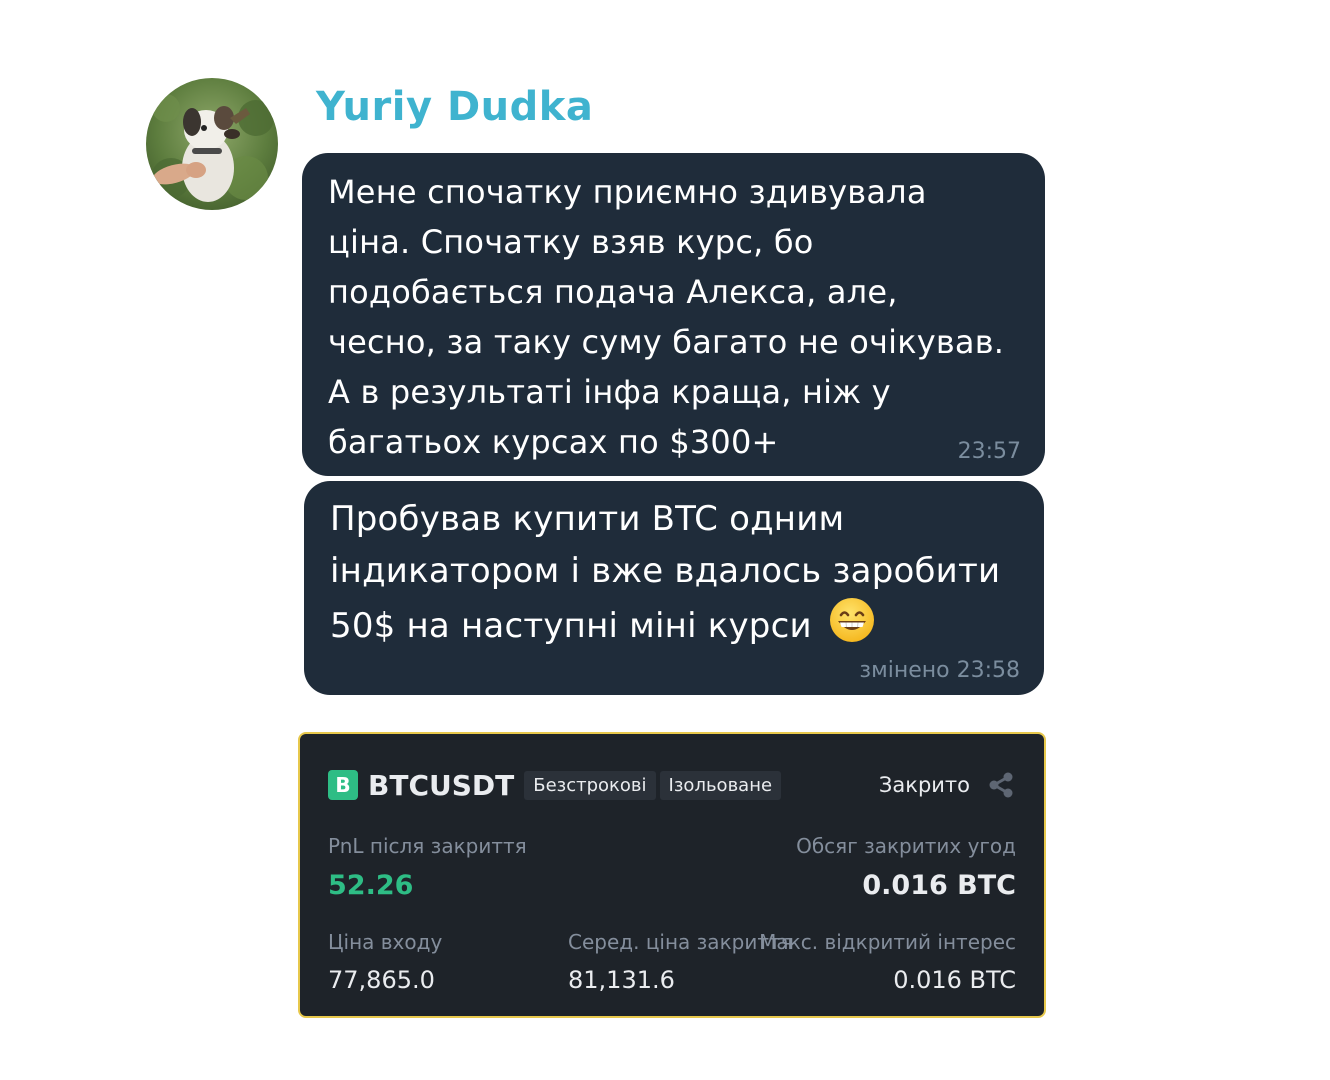  What do you see at coordinates (989, 451) in the screenshot?
I see `message-timestamp: 23:57` at bounding box center [989, 451].